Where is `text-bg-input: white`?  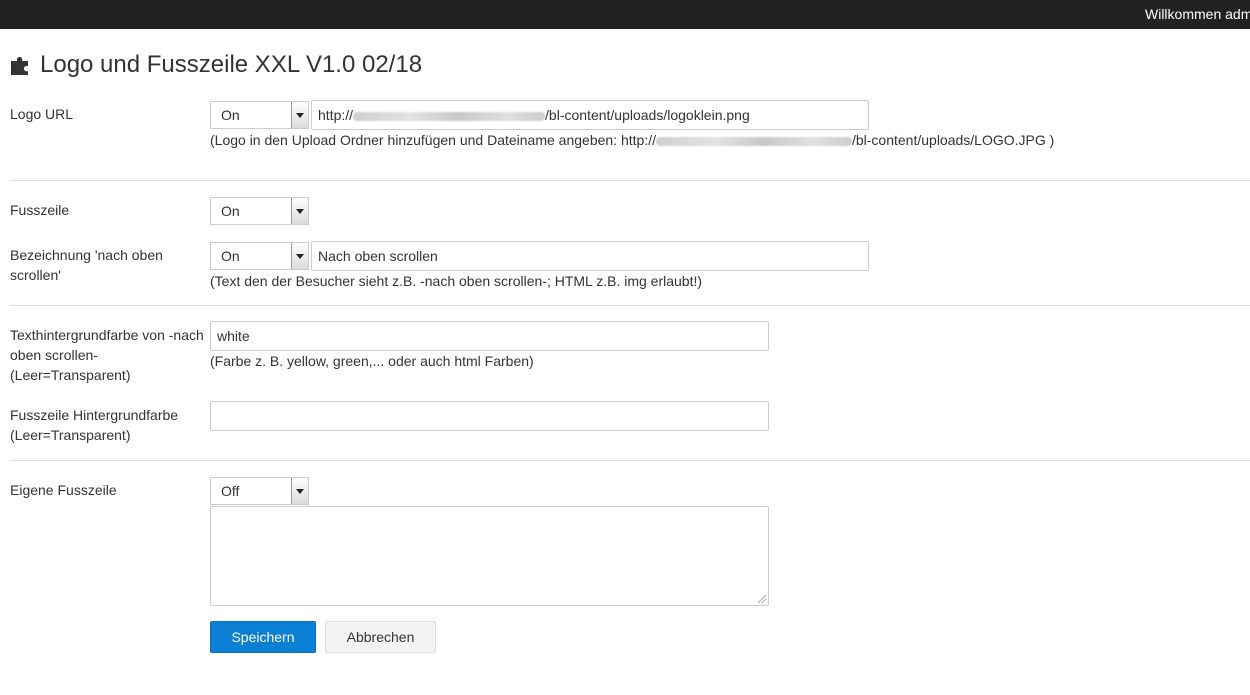 text-bg-input: white is located at coordinates (489, 336).